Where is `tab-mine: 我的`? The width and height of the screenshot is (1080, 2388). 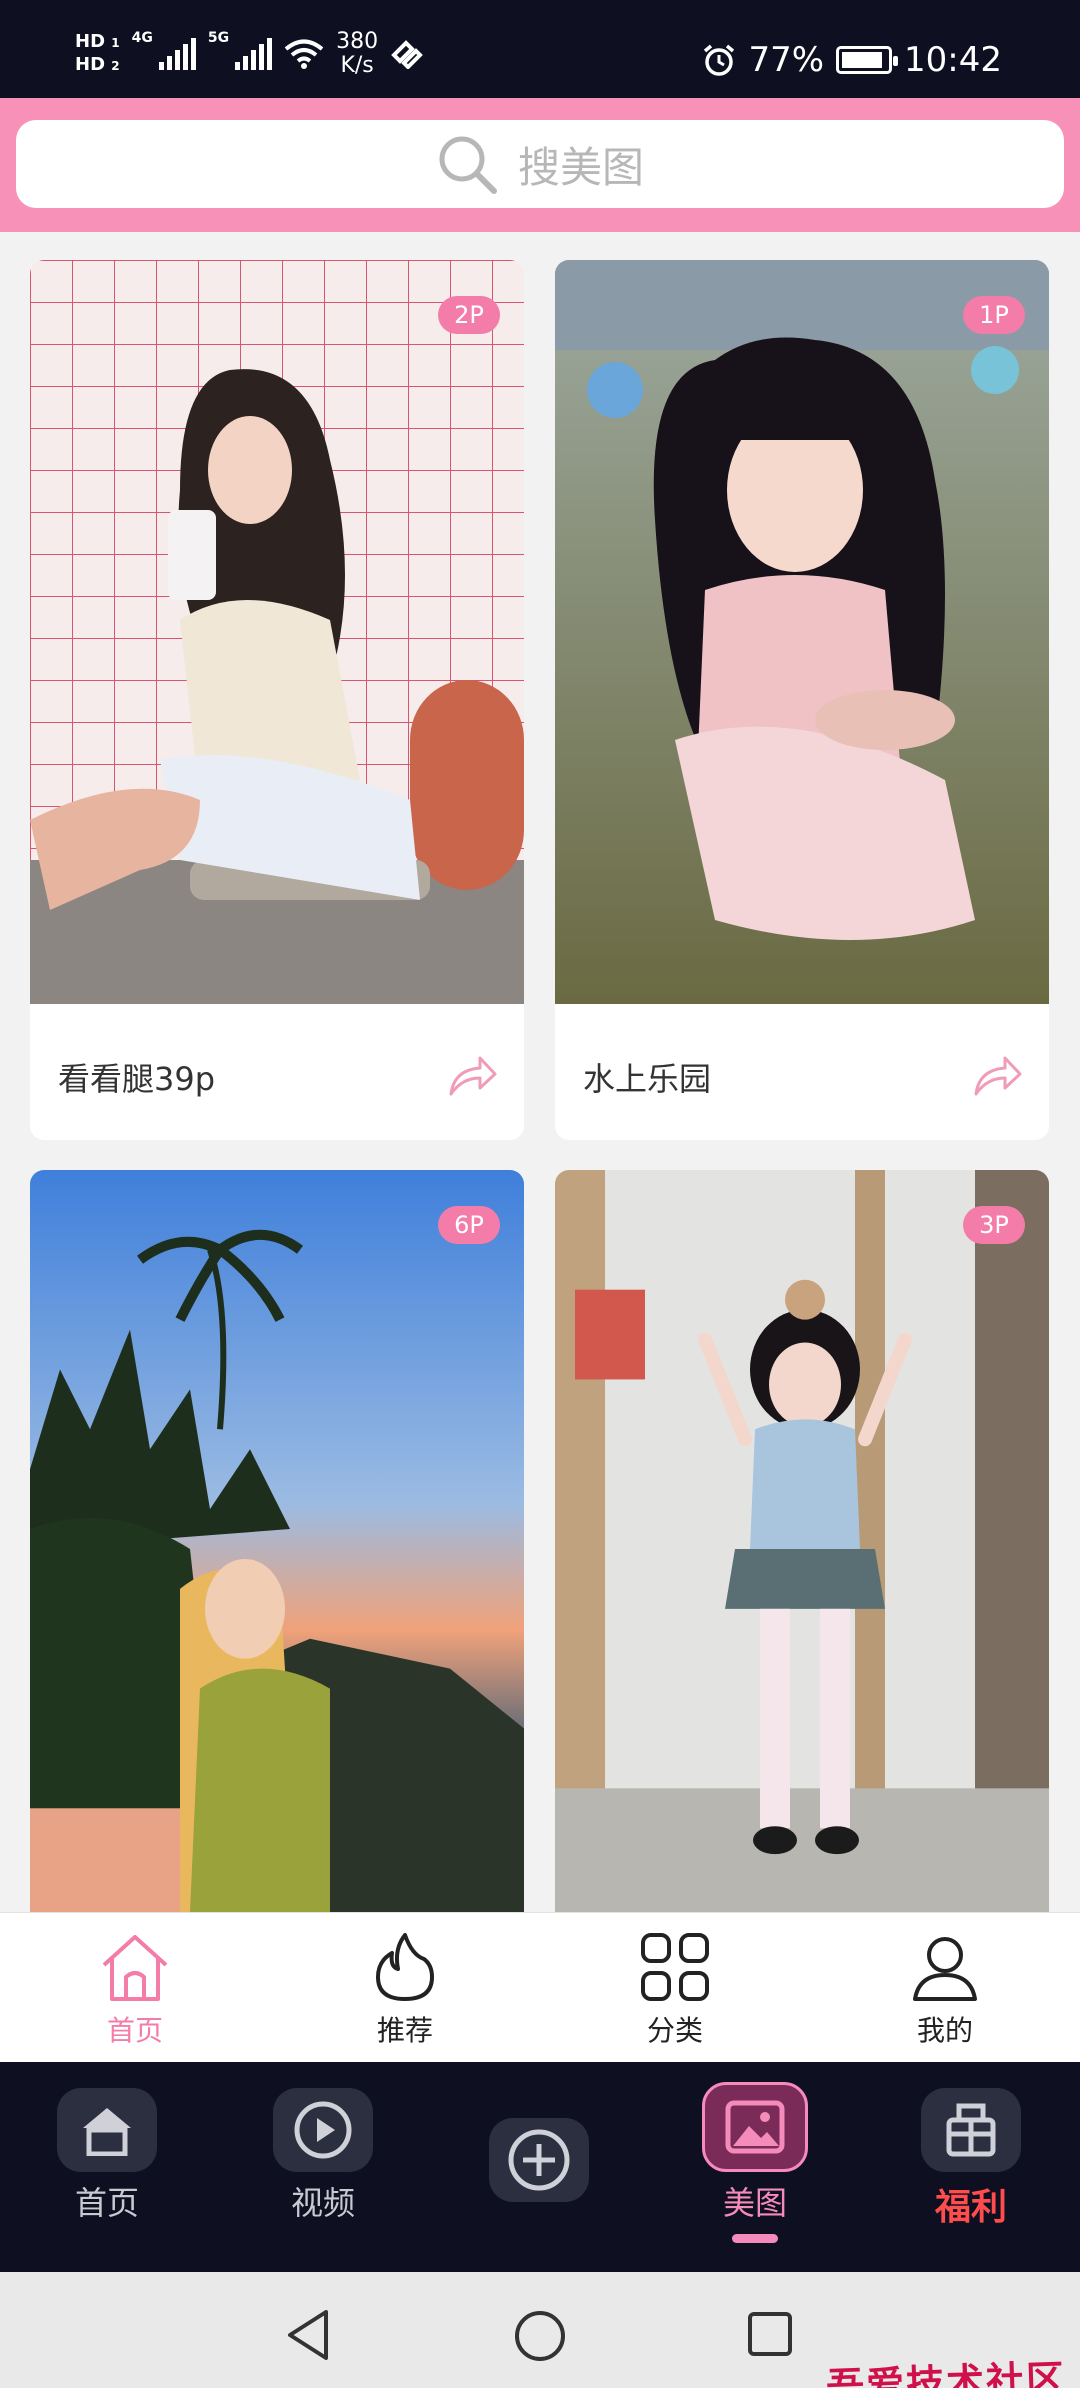 tab-mine: 我的 is located at coordinates (945, 1987).